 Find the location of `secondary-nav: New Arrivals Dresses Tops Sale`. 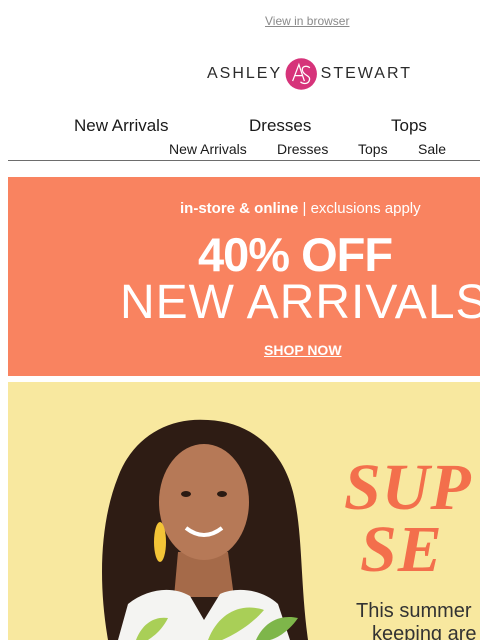

secondary-nav: New Arrivals Dresses Tops Sale is located at coordinates (240, 149).